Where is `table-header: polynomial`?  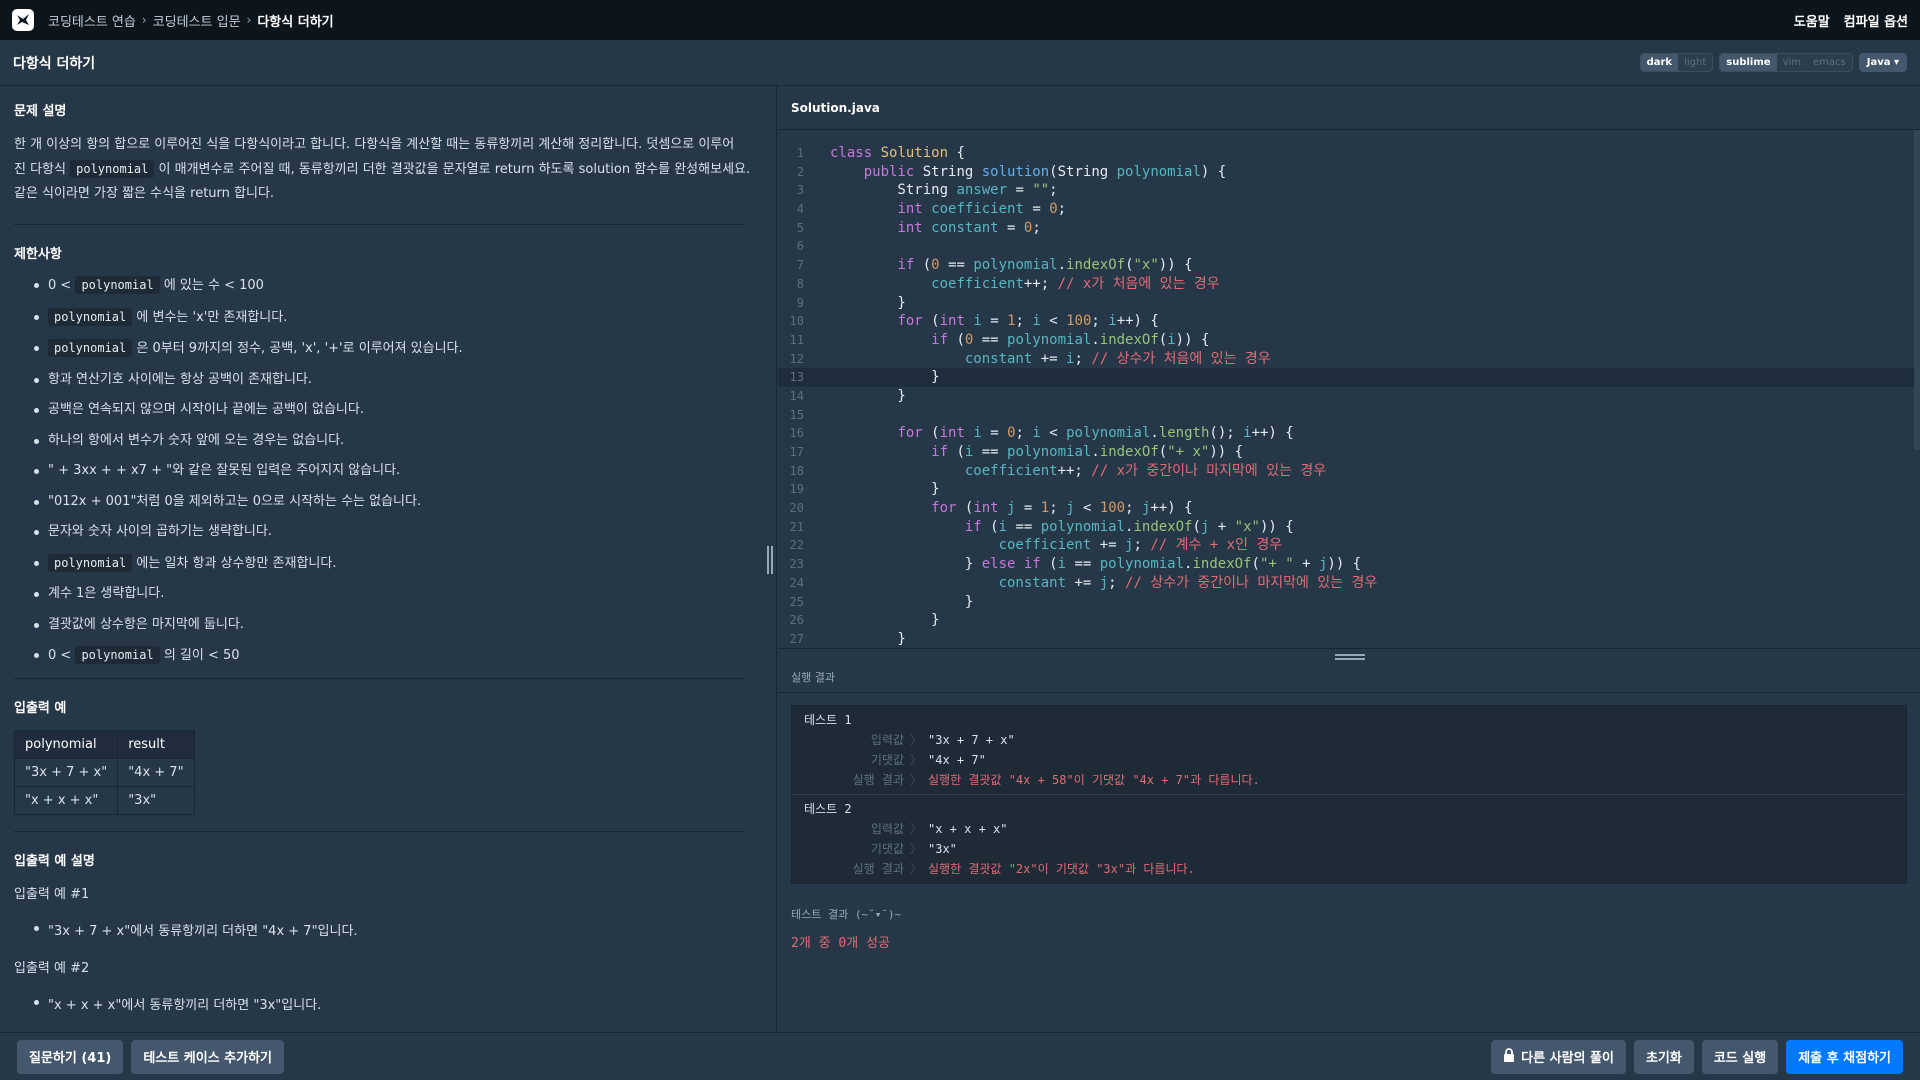 table-header: polynomial is located at coordinates (66, 744).